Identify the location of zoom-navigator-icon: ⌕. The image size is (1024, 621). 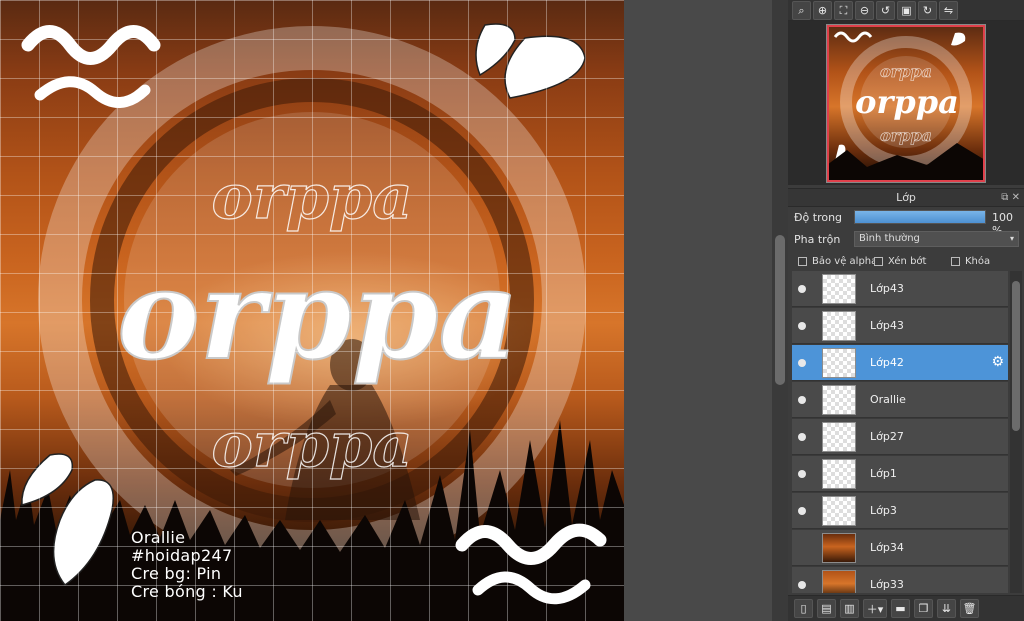
(801, 10).